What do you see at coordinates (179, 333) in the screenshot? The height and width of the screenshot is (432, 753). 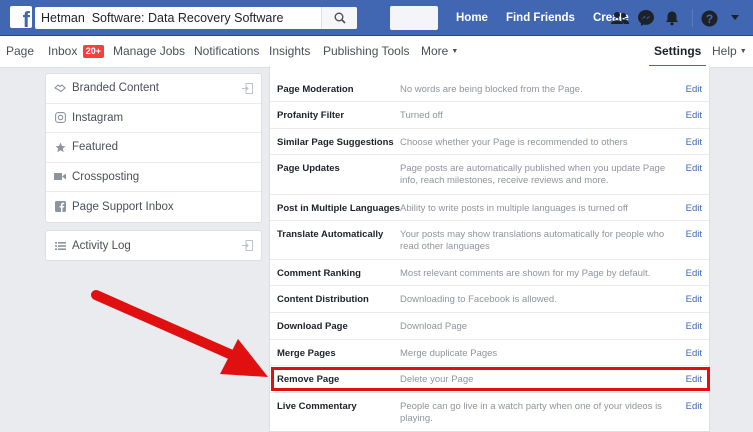 I see `red-arrow-icon` at bounding box center [179, 333].